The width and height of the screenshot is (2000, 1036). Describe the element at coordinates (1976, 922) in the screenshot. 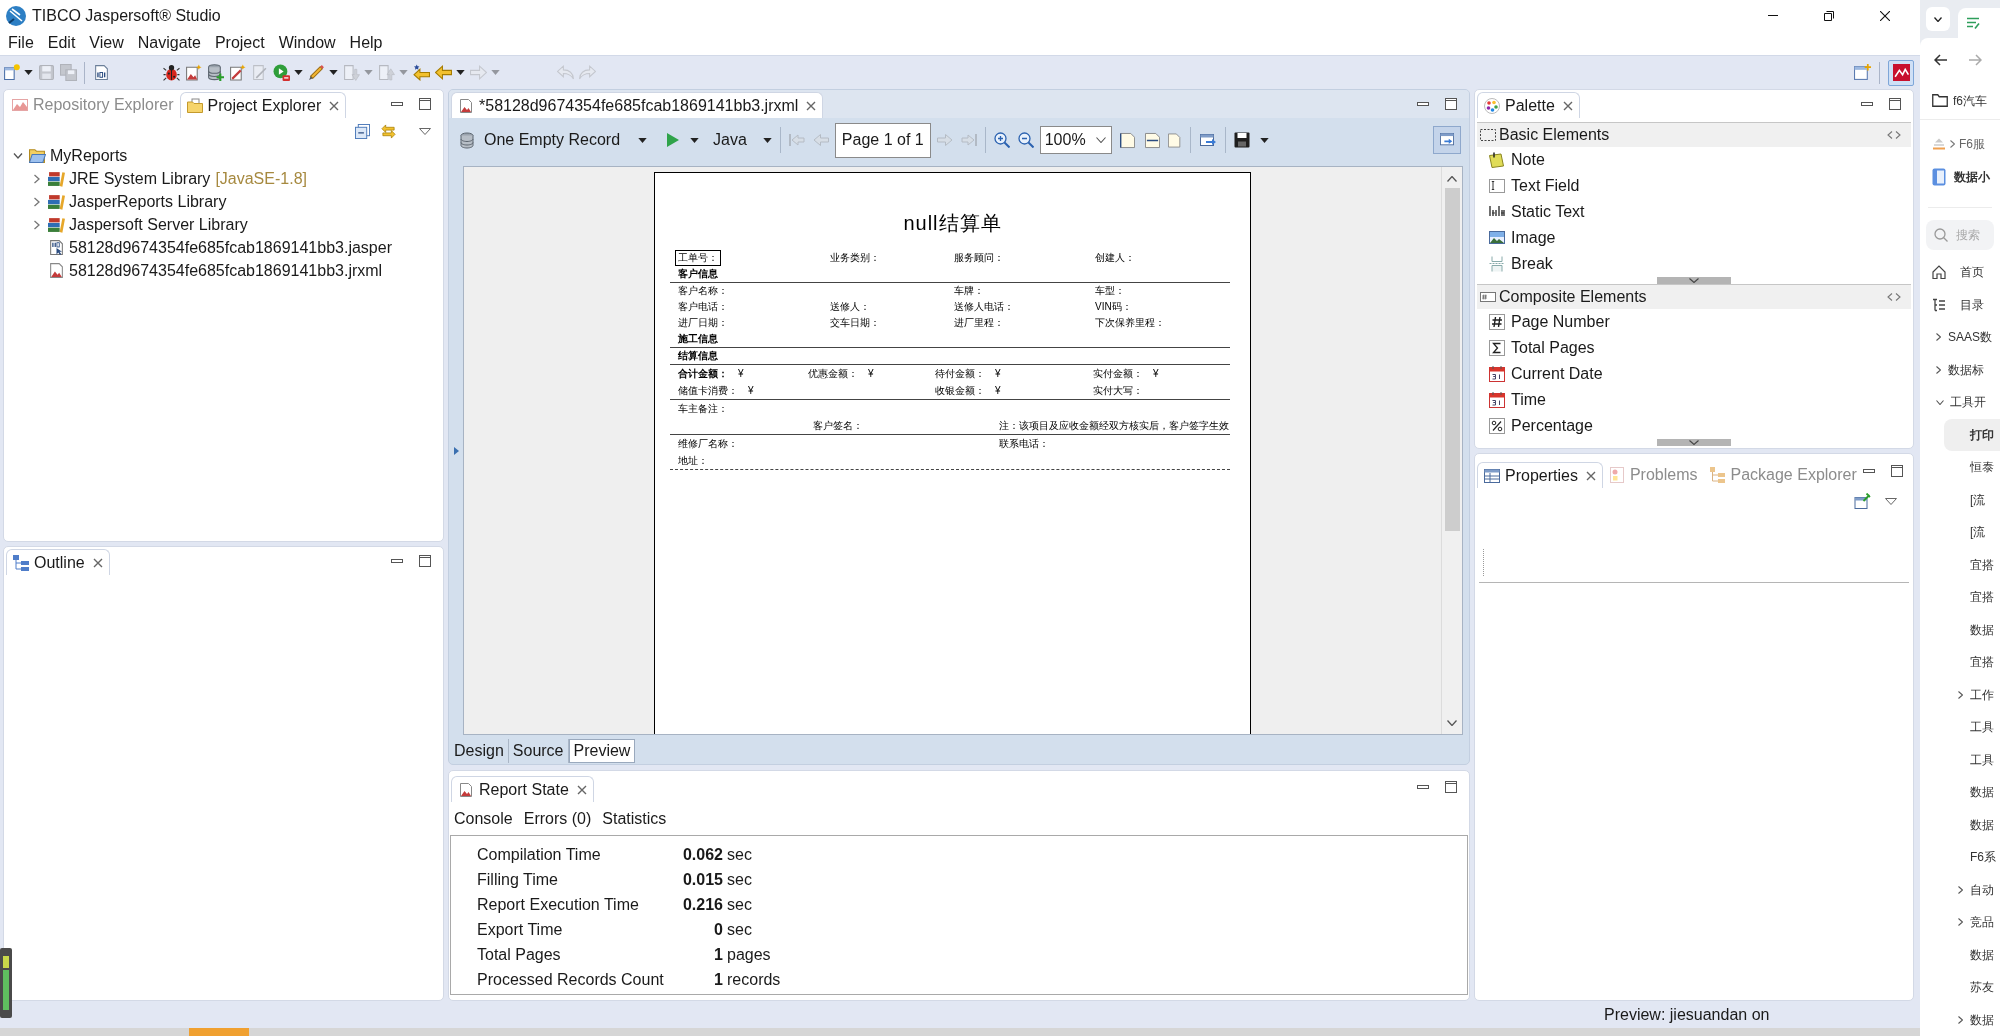

I see `sidebar-tree-item: 竞品` at that location.